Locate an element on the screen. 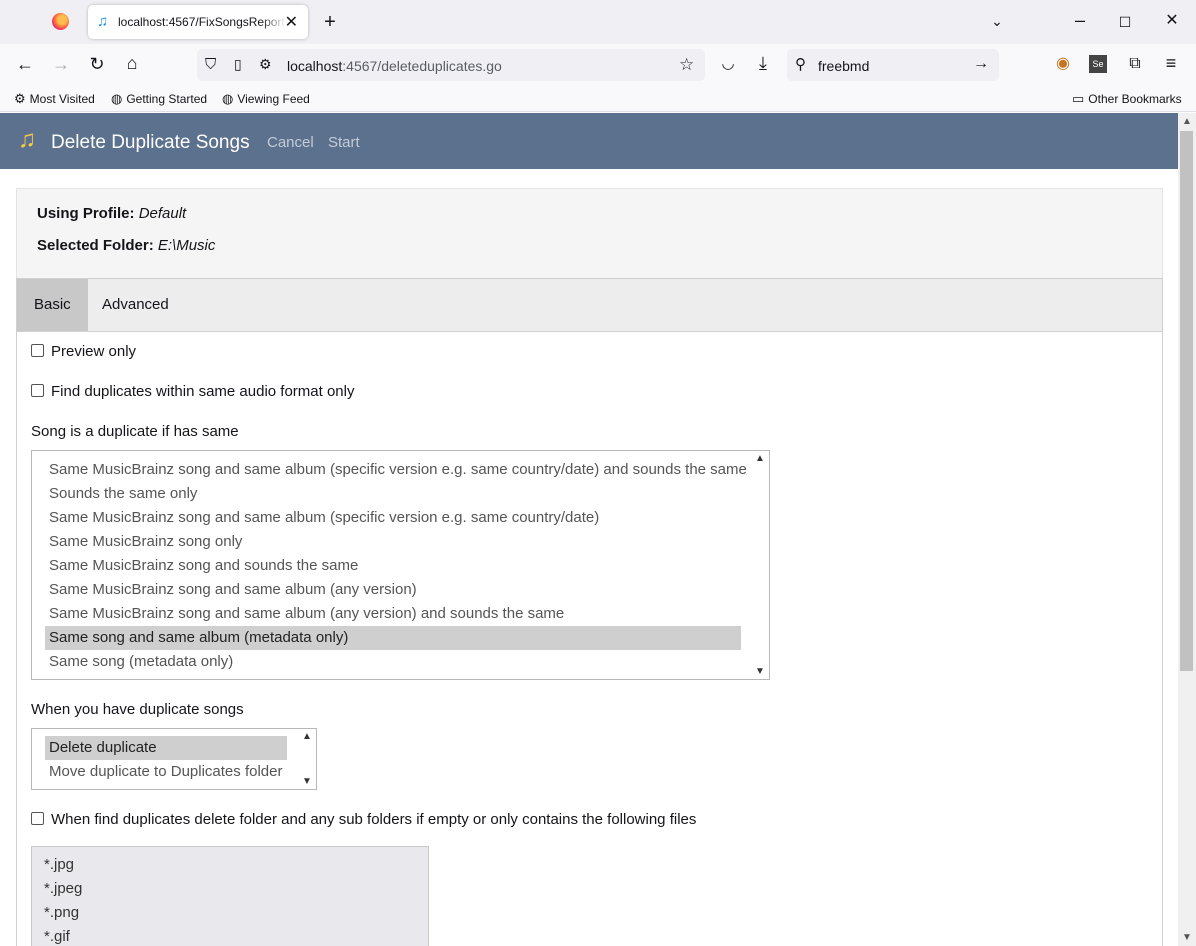 The width and height of the screenshot is (1196, 946). list-tabs-icon: ⌄ is located at coordinates (997, 21).